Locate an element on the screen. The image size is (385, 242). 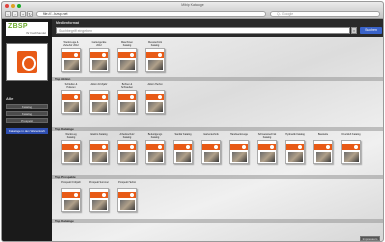
catalog-item: Aktion Herbst is located at coordinates (155, 98).